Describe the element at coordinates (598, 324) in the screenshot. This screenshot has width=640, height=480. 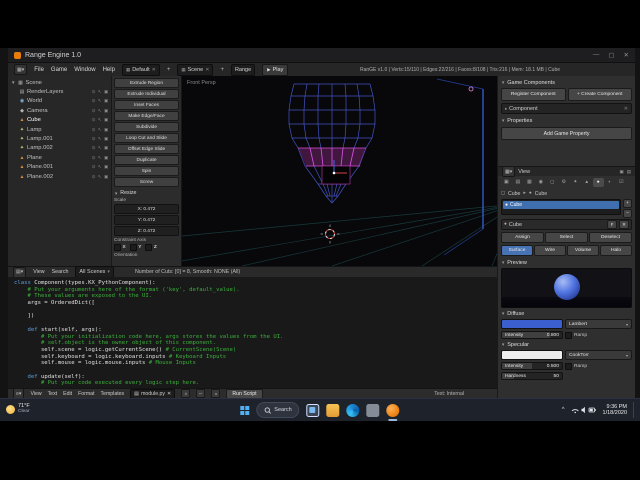
I see `diffuse-shader-dropdown: Lambert ▾` at that location.